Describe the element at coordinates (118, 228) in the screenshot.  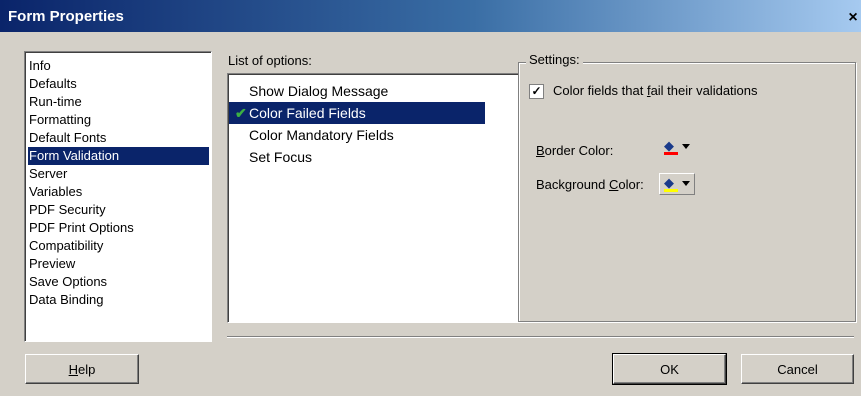
I see `category-item-pdf-print-options: PDF Print Options` at that location.